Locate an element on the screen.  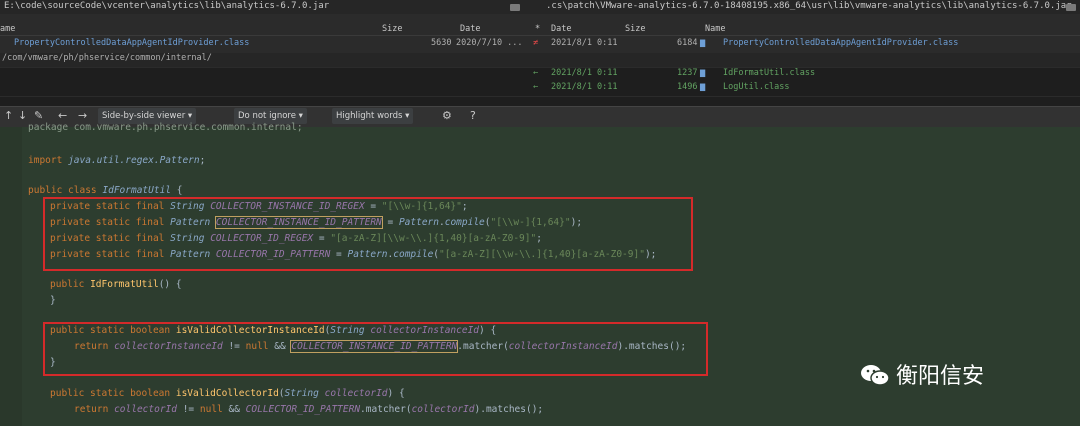
code-line-ctor: public IdFormatUtil() { is located at coordinates (116, 284).